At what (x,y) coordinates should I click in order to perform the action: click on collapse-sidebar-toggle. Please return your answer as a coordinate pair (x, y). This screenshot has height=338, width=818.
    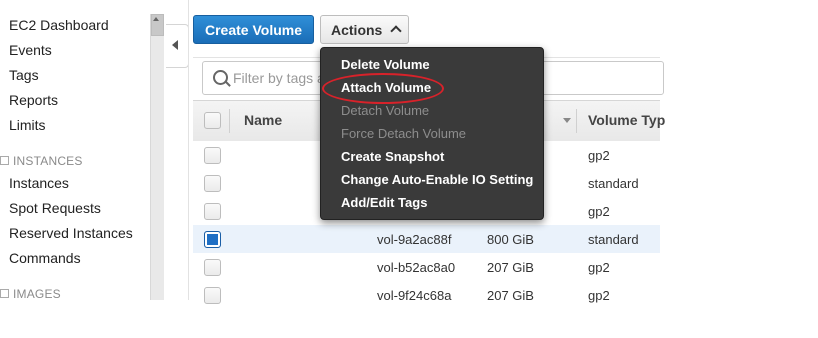
    Looking at the image, I should click on (177, 46).